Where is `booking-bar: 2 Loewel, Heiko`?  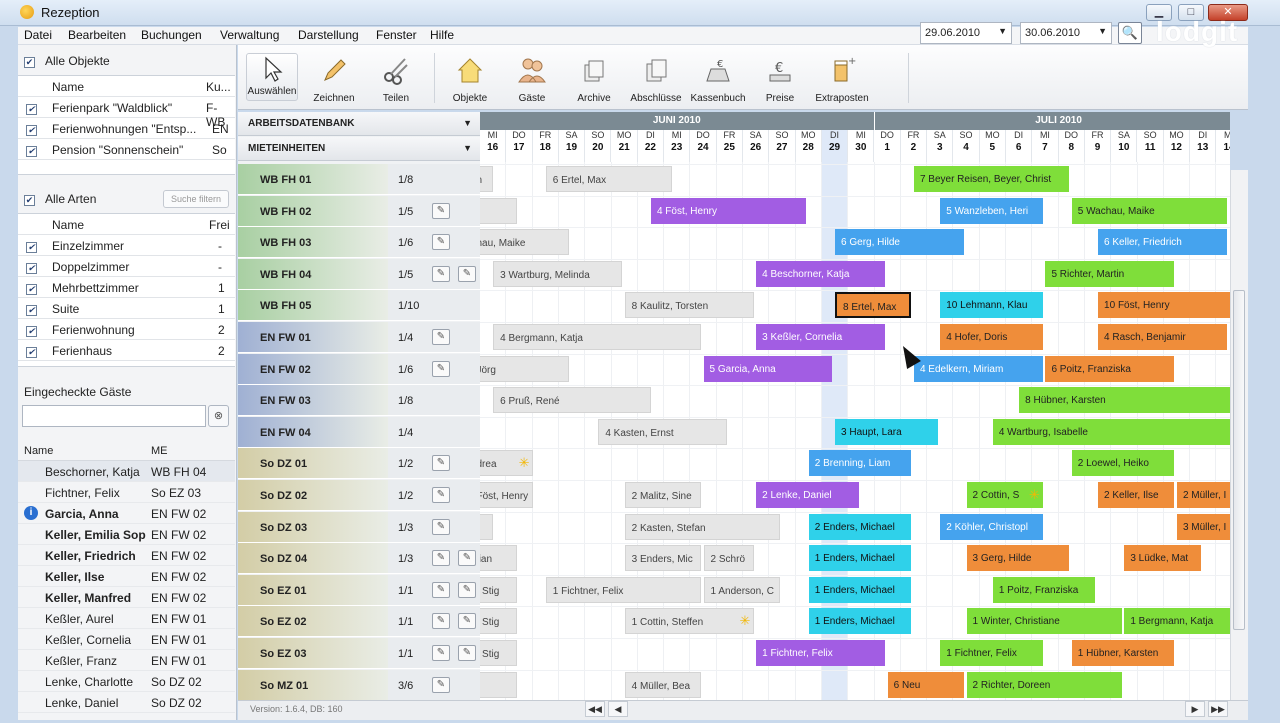
booking-bar: 2 Loewel, Heiko is located at coordinates (1123, 463).